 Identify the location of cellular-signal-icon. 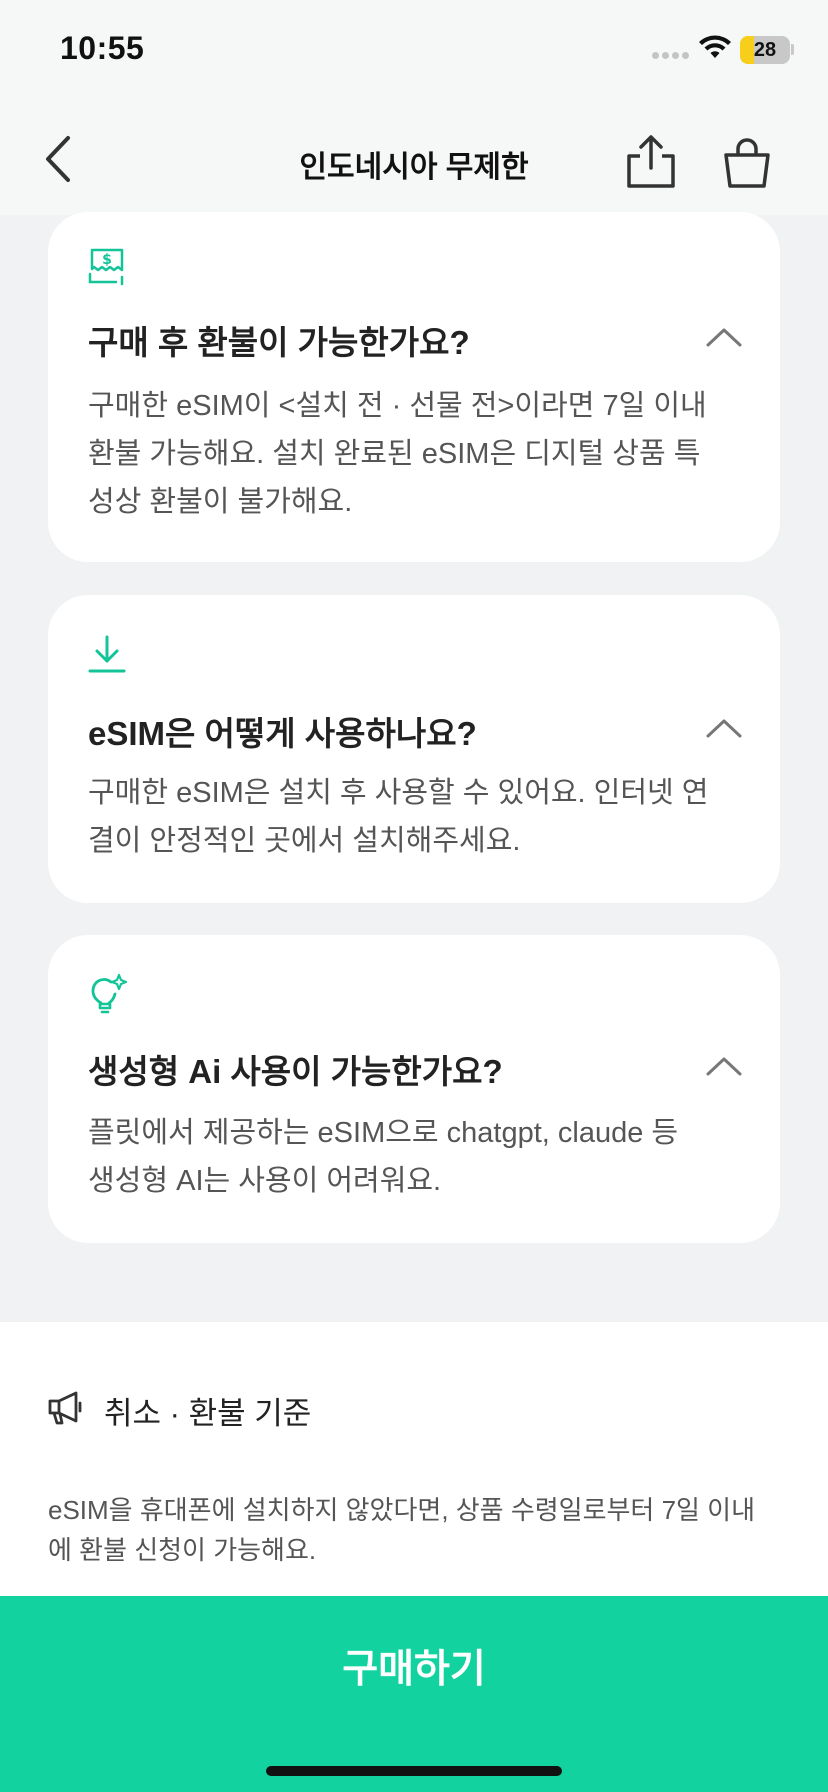
(670, 55).